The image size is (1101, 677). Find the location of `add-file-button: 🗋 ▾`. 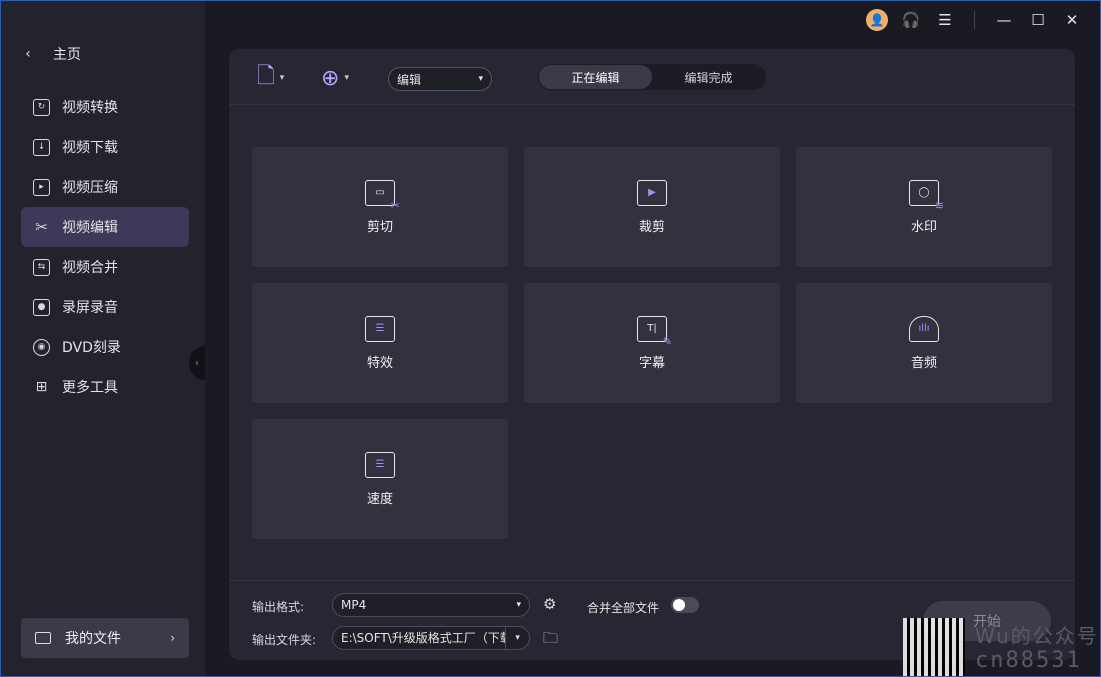

add-file-button: 🗋 ▾ is located at coordinates (271, 77).